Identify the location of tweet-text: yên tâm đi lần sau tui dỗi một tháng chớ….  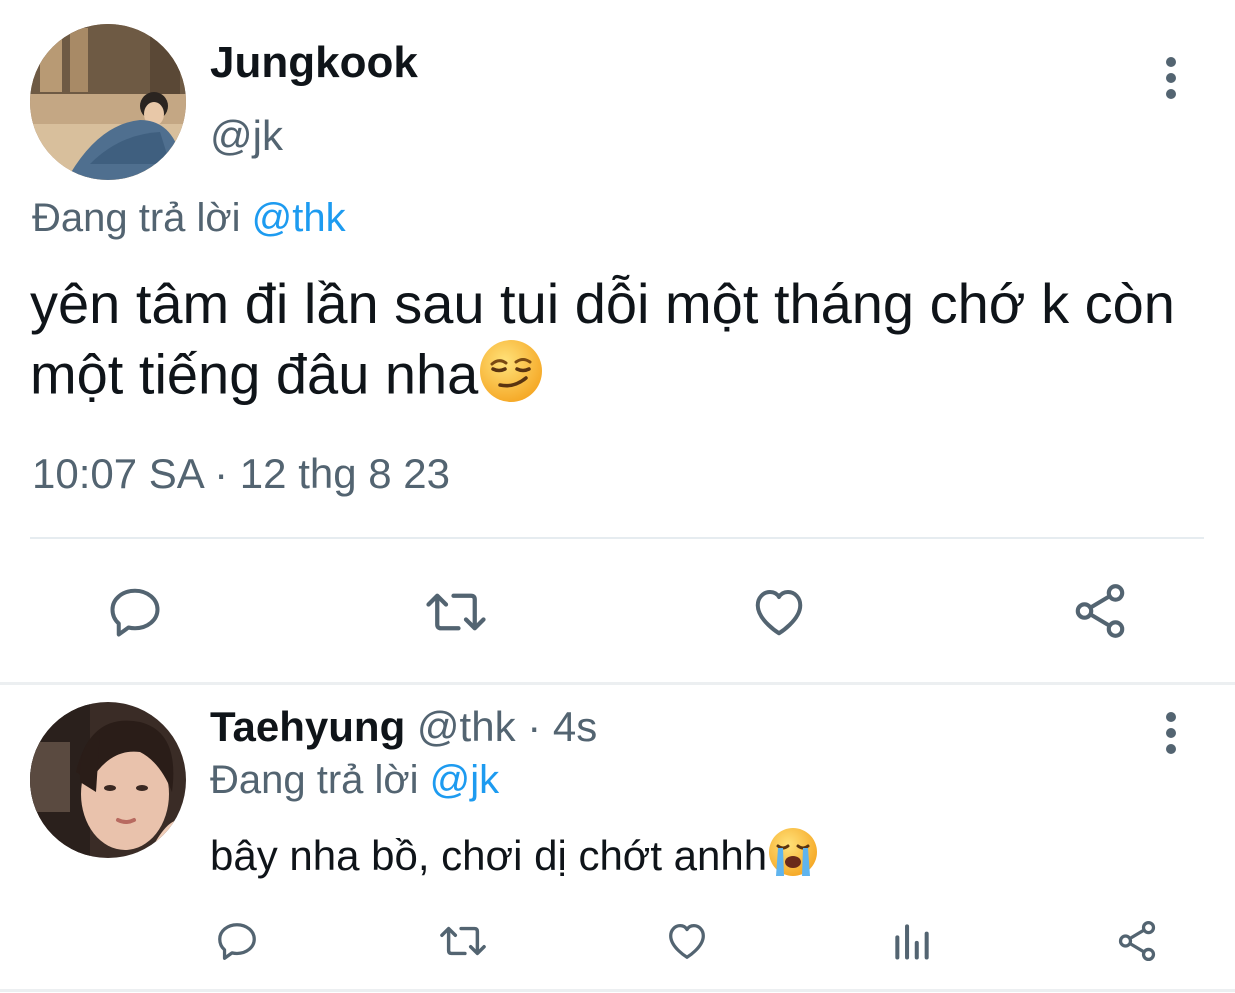
(605, 344).